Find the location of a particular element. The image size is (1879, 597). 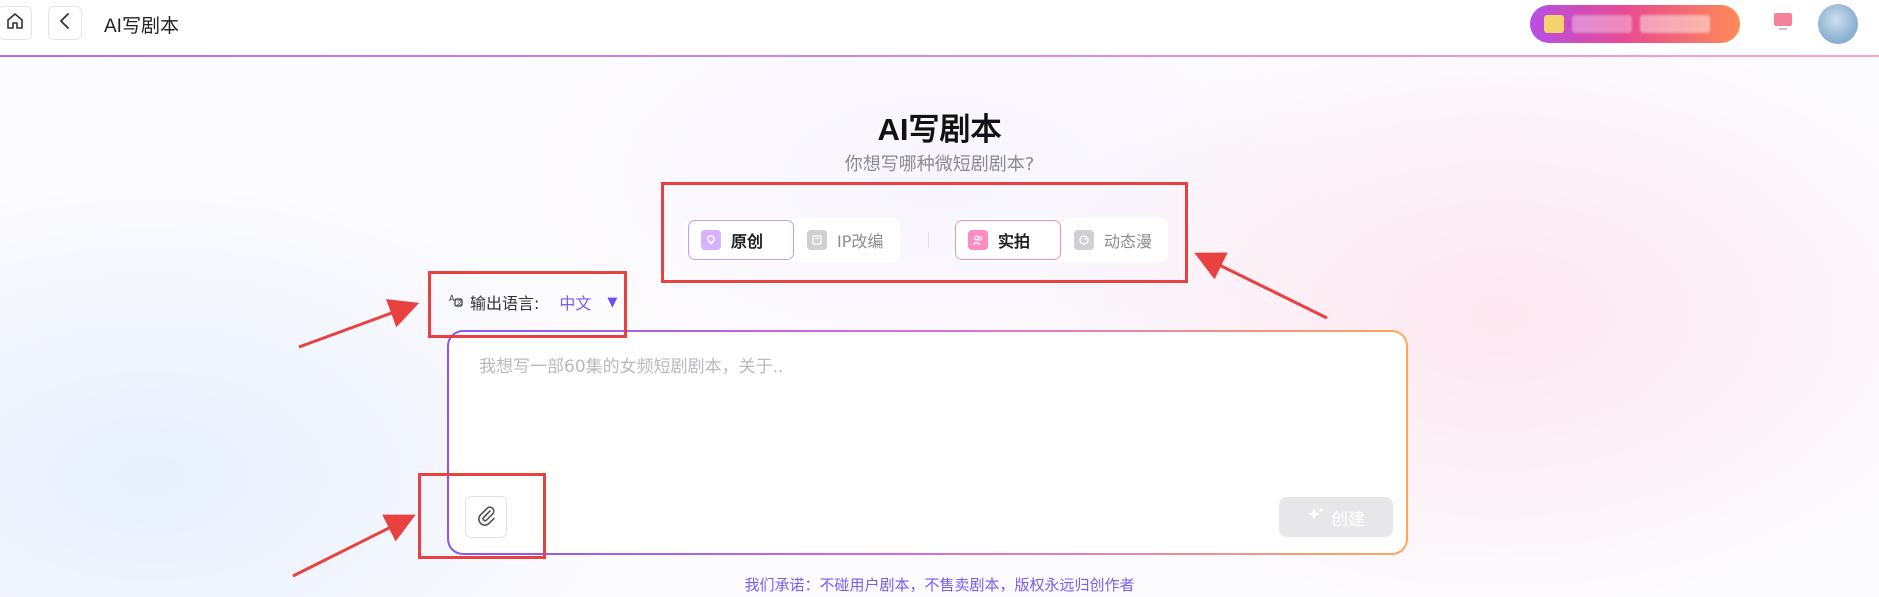

user-avatar is located at coordinates (1838, 24).